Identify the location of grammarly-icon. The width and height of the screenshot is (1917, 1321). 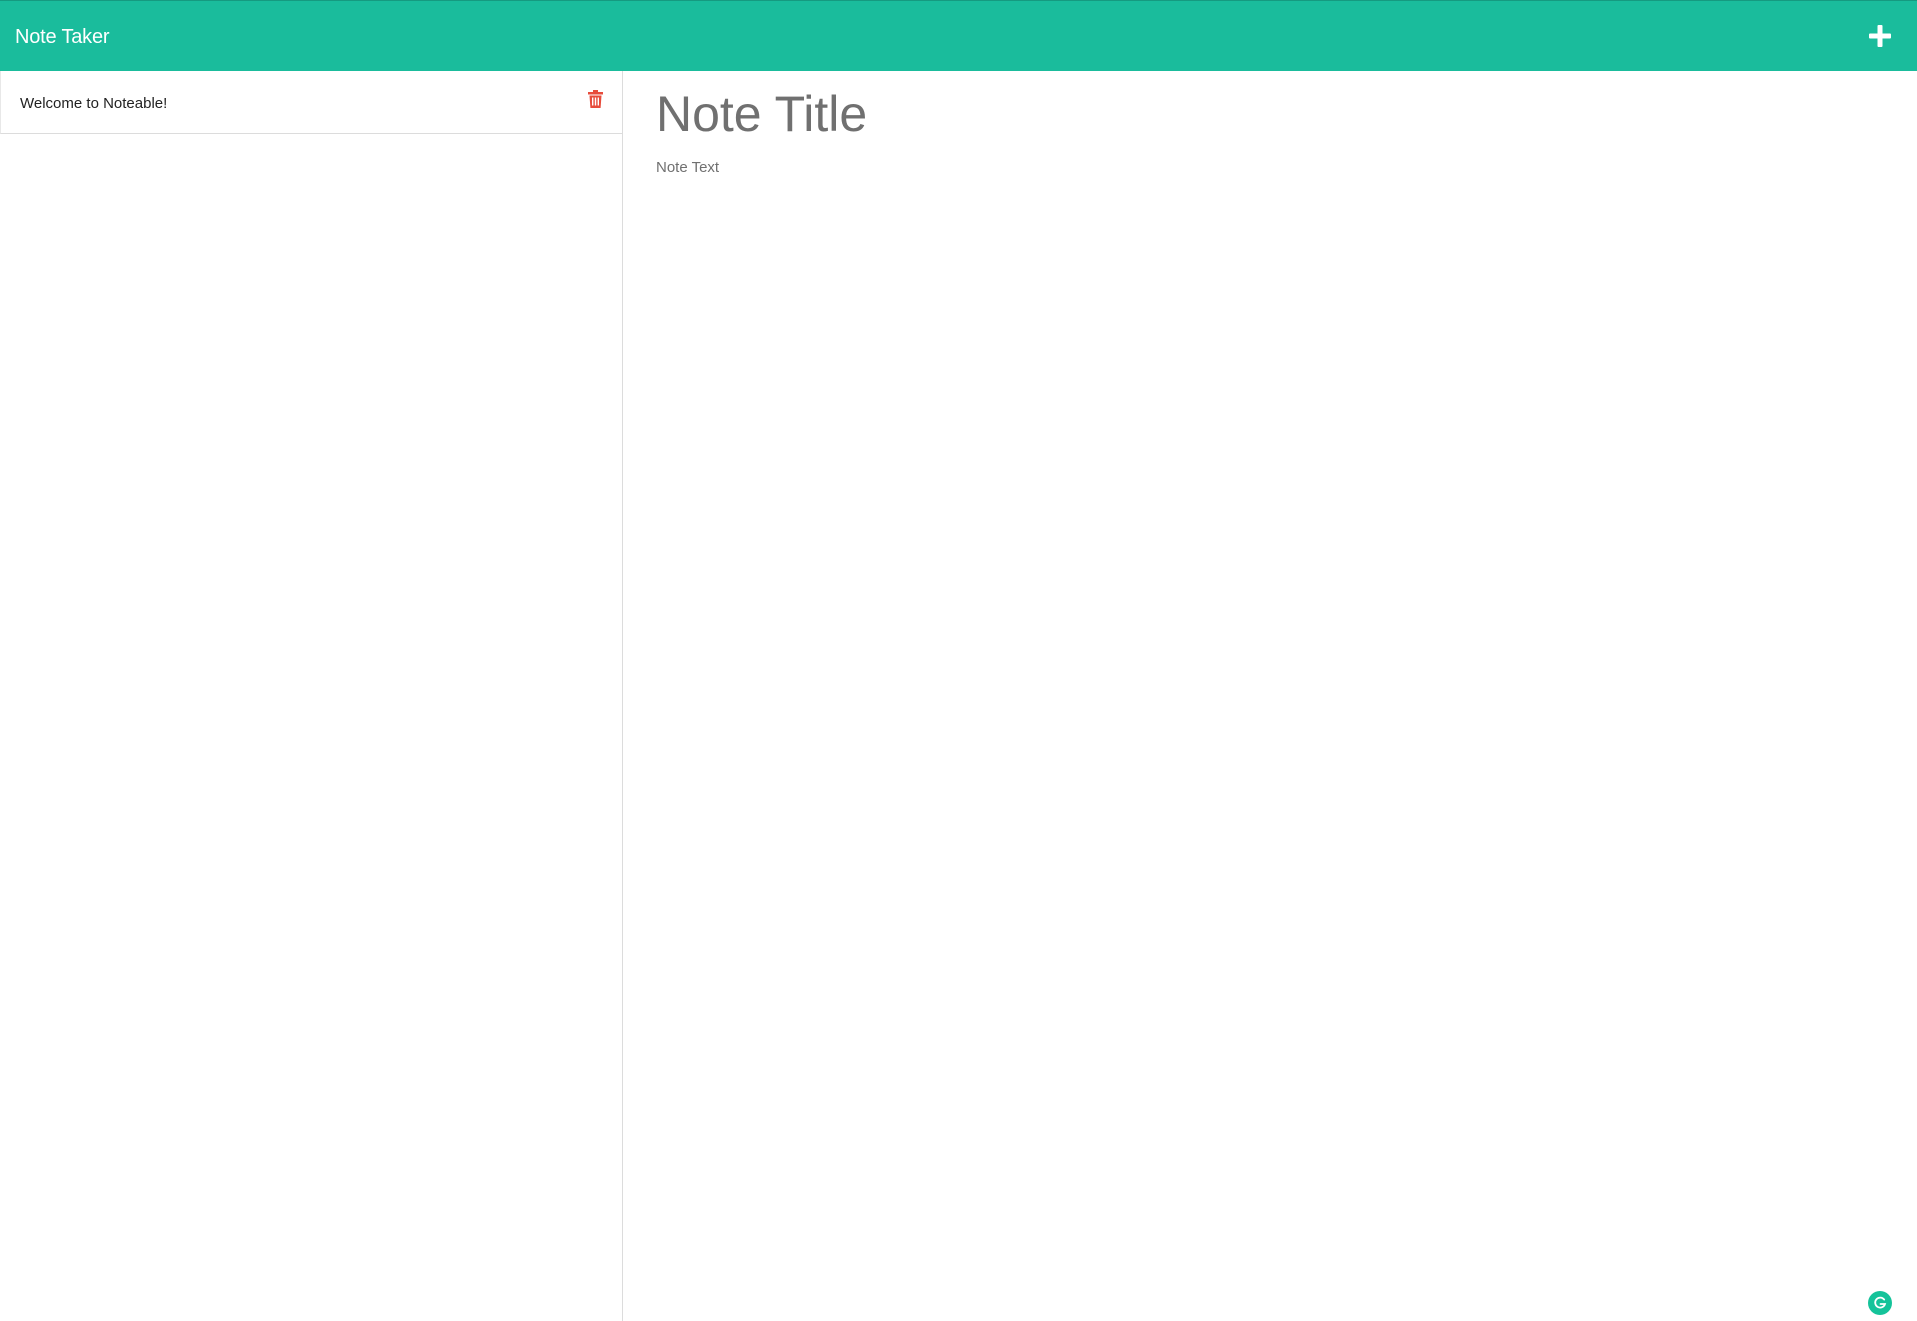
(1880, 1302).